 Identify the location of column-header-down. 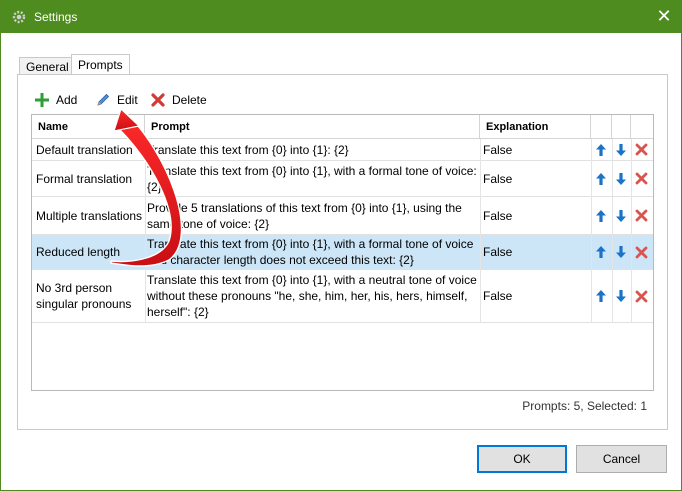
(621, 127).